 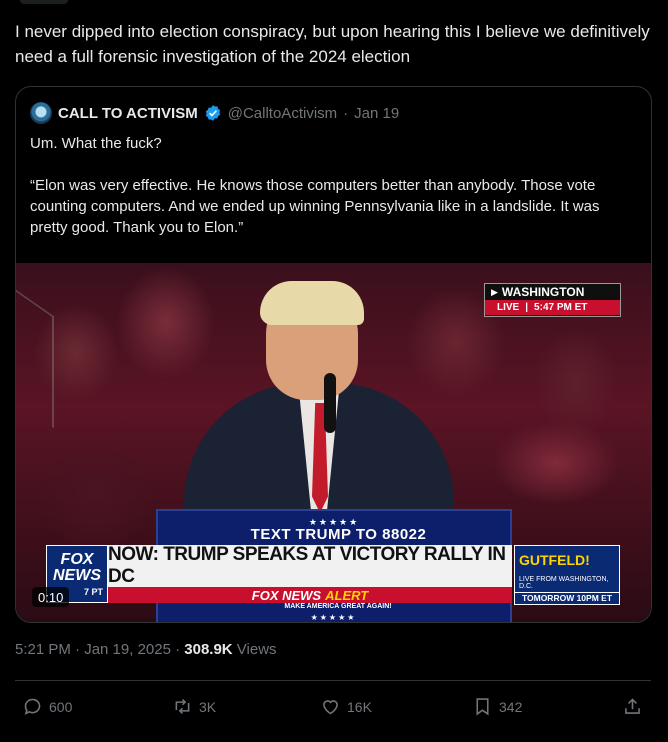 What do you see at coordinates (508, 307) in the screenshot?
I see `live-label: LIVE` at bounding box center [508, 307].